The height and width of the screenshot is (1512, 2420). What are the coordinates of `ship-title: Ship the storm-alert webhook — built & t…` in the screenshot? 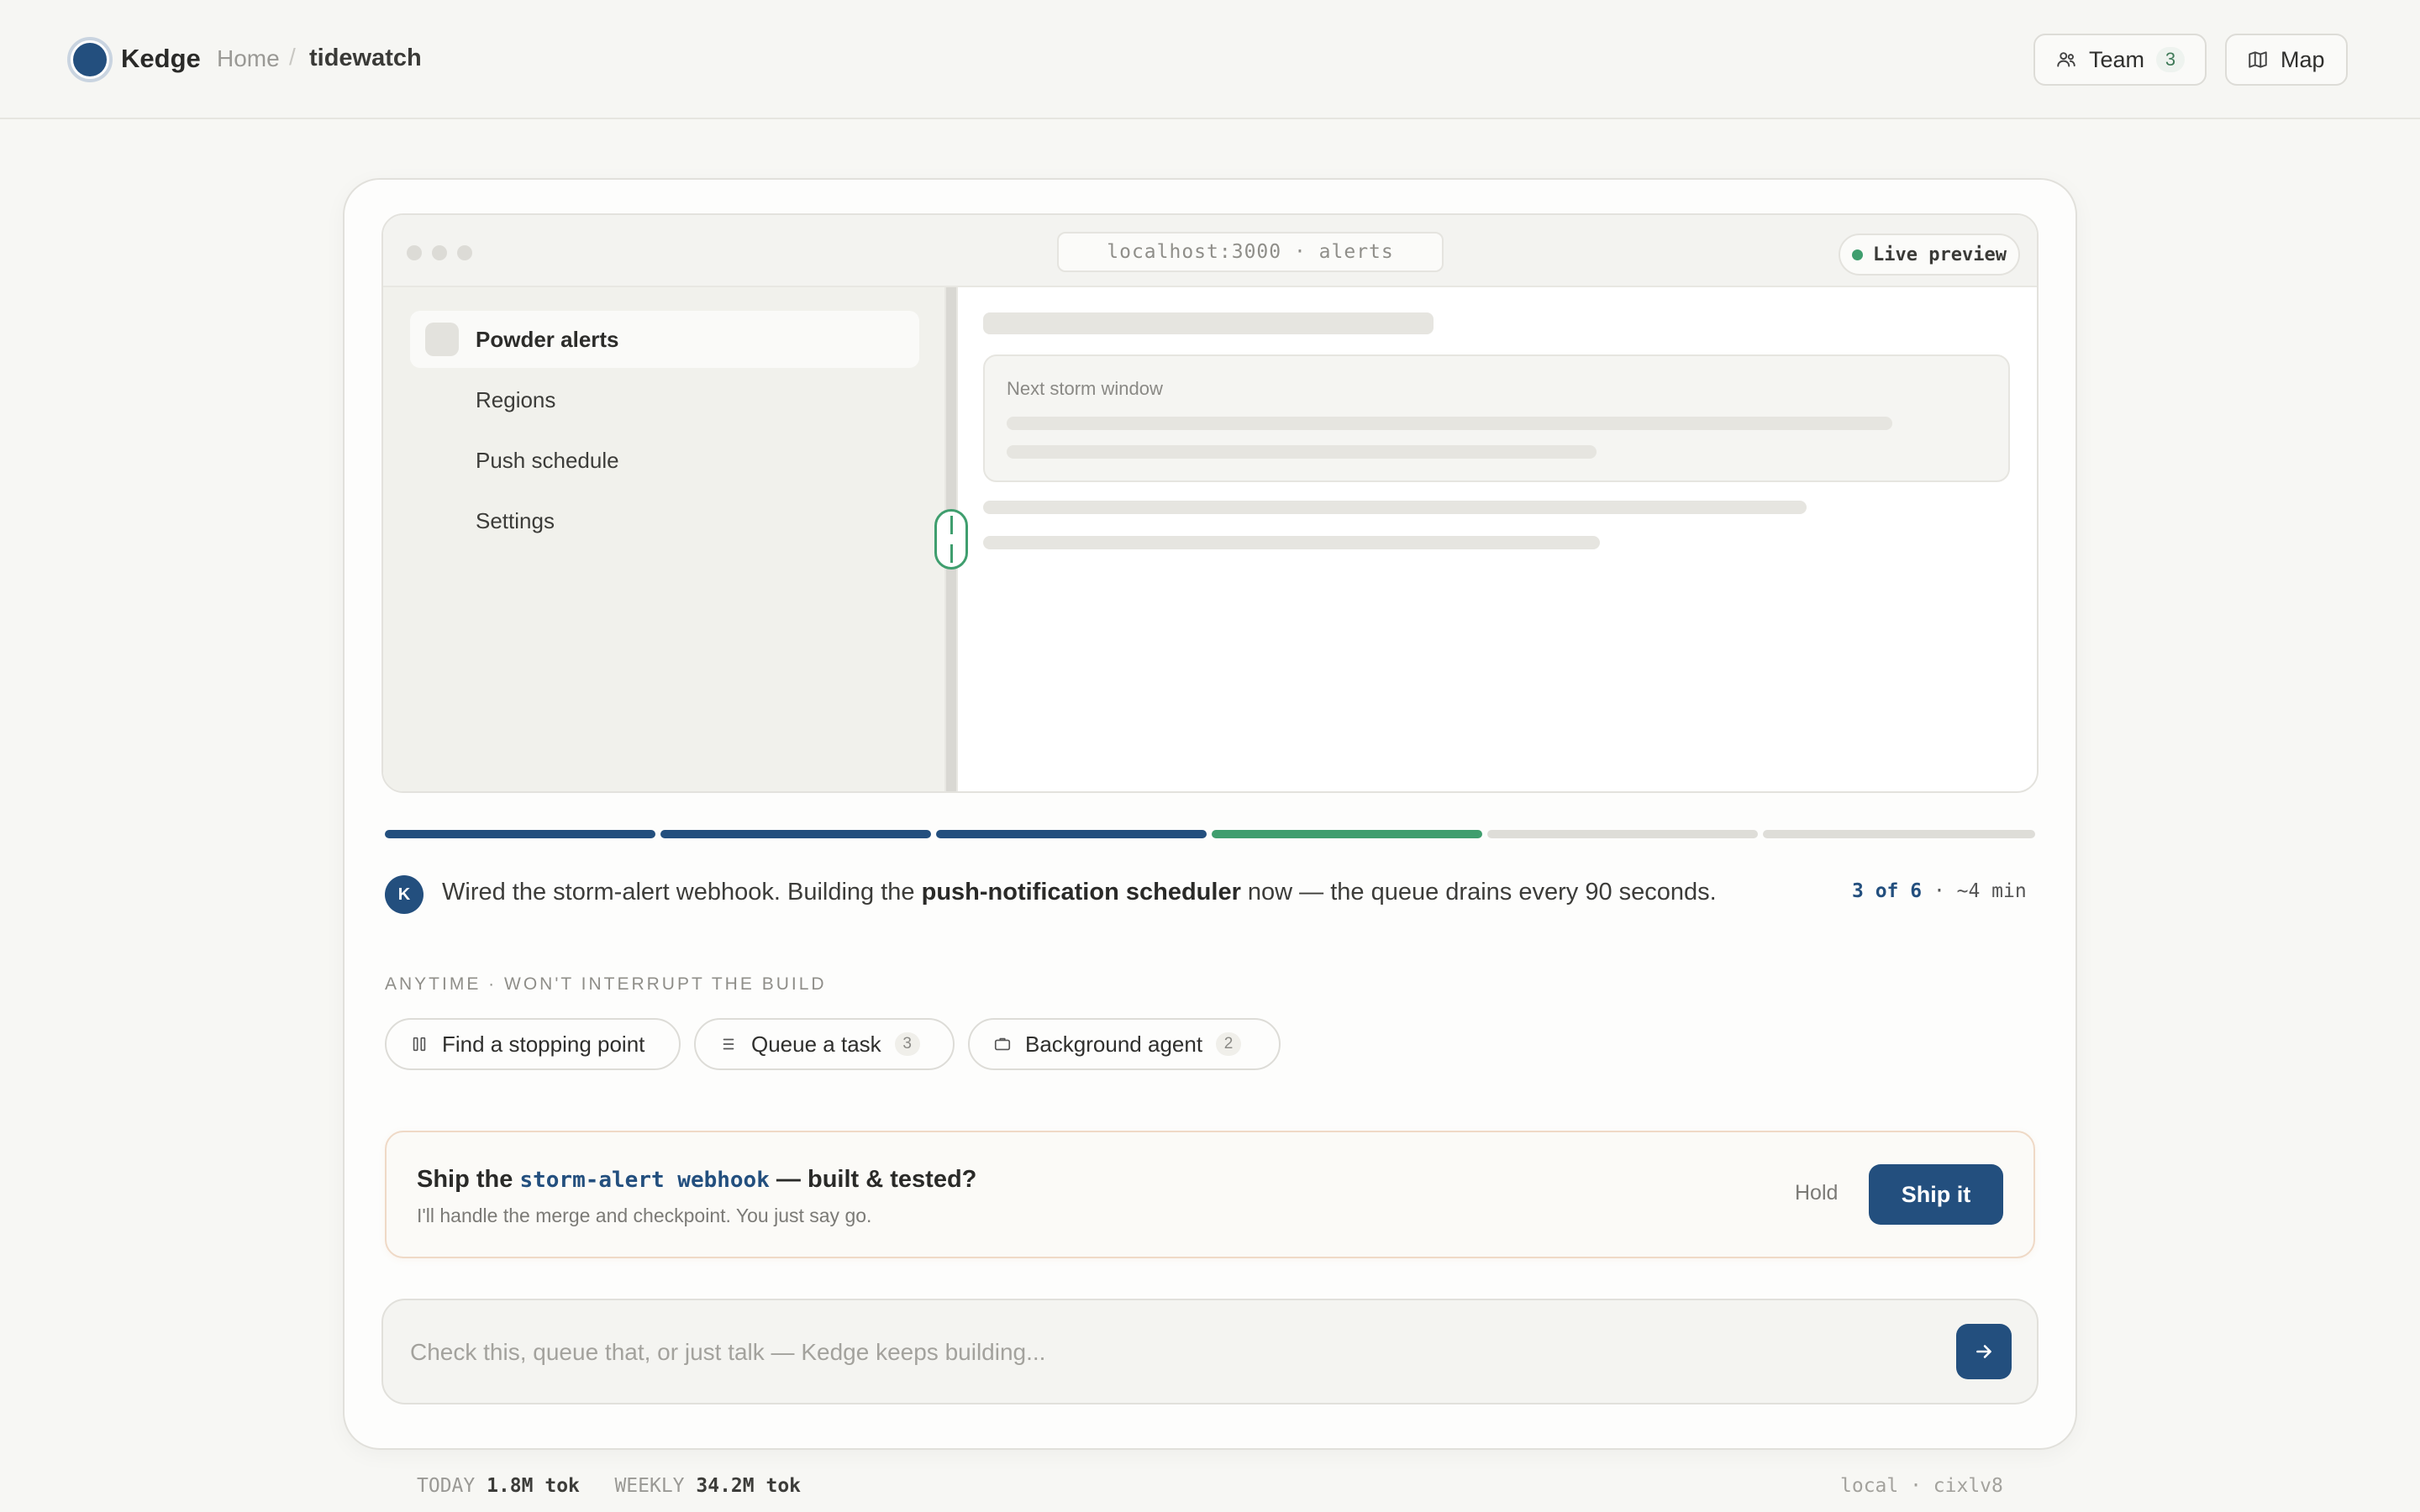 It's located at (696, 1180).